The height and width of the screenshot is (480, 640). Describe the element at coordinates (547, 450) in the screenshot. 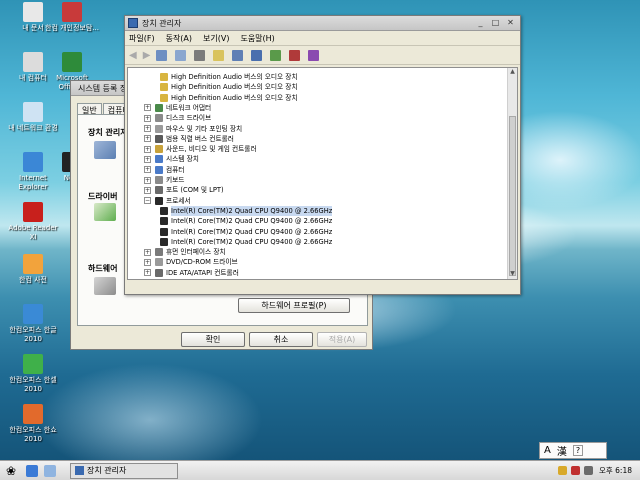

I see `ime-mode-english: A` at that location.